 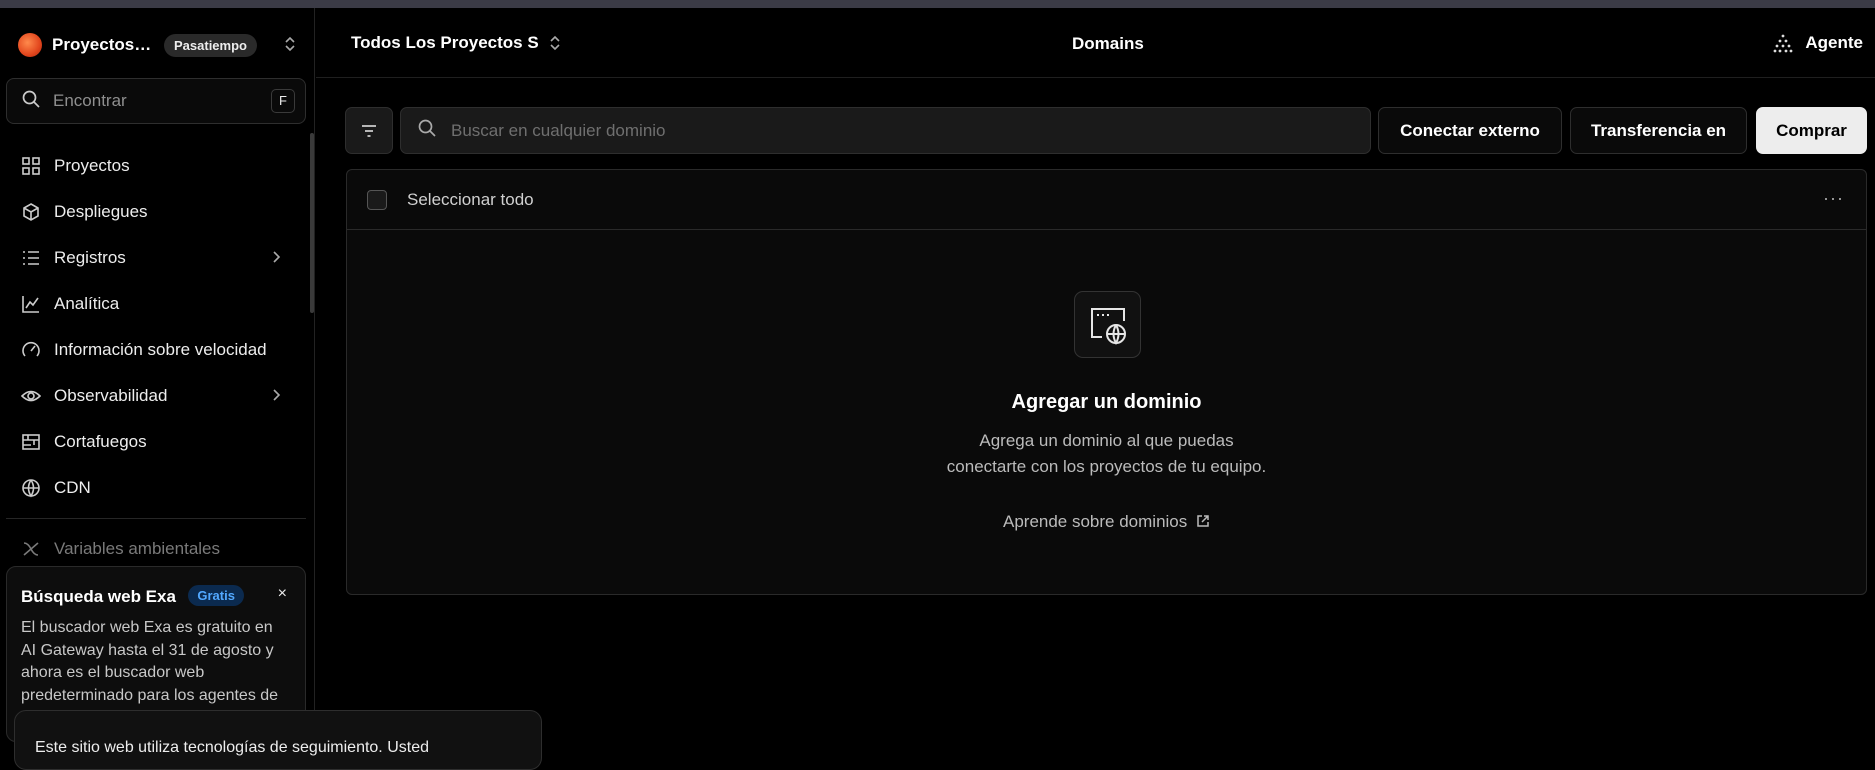 I want to click on grid-icon, so click(x=31, y=166).